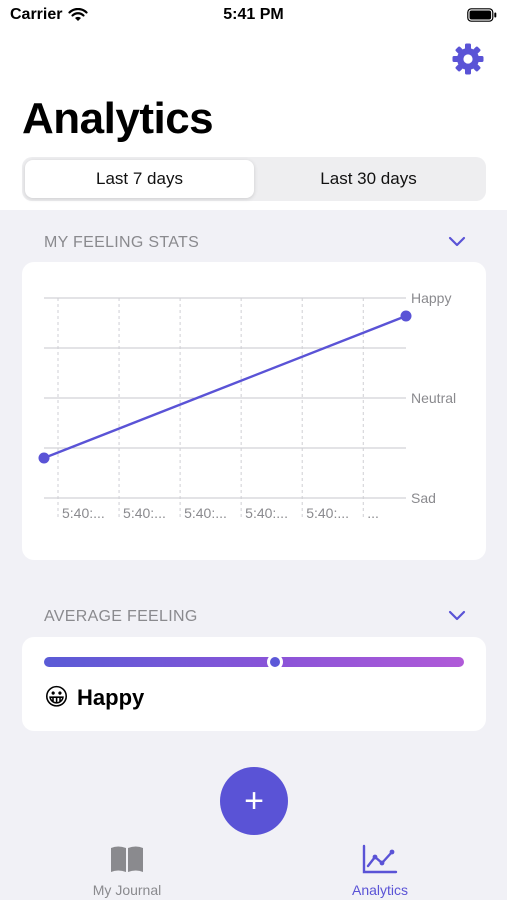  What do you see at coordinates (225, 387) in the screenshot?
I see `chart-series-line` at bounding box center [225, 387].